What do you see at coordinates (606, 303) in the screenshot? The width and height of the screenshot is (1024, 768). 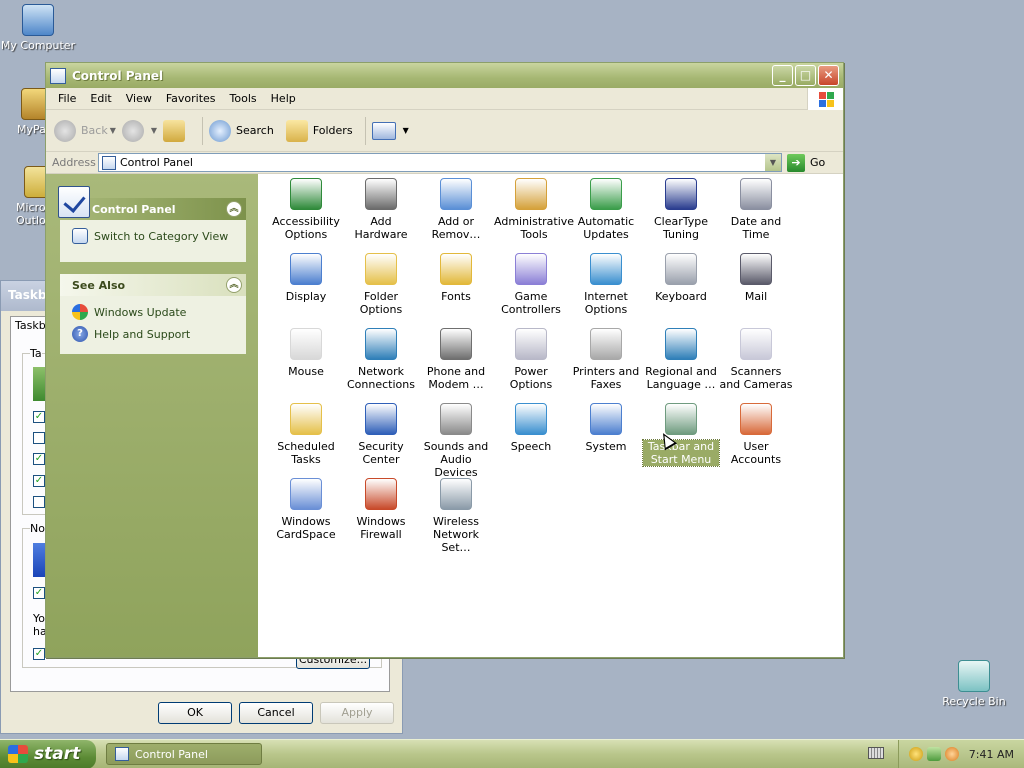 I see `item-label: Internet Options` at bounding box center [606, 303].